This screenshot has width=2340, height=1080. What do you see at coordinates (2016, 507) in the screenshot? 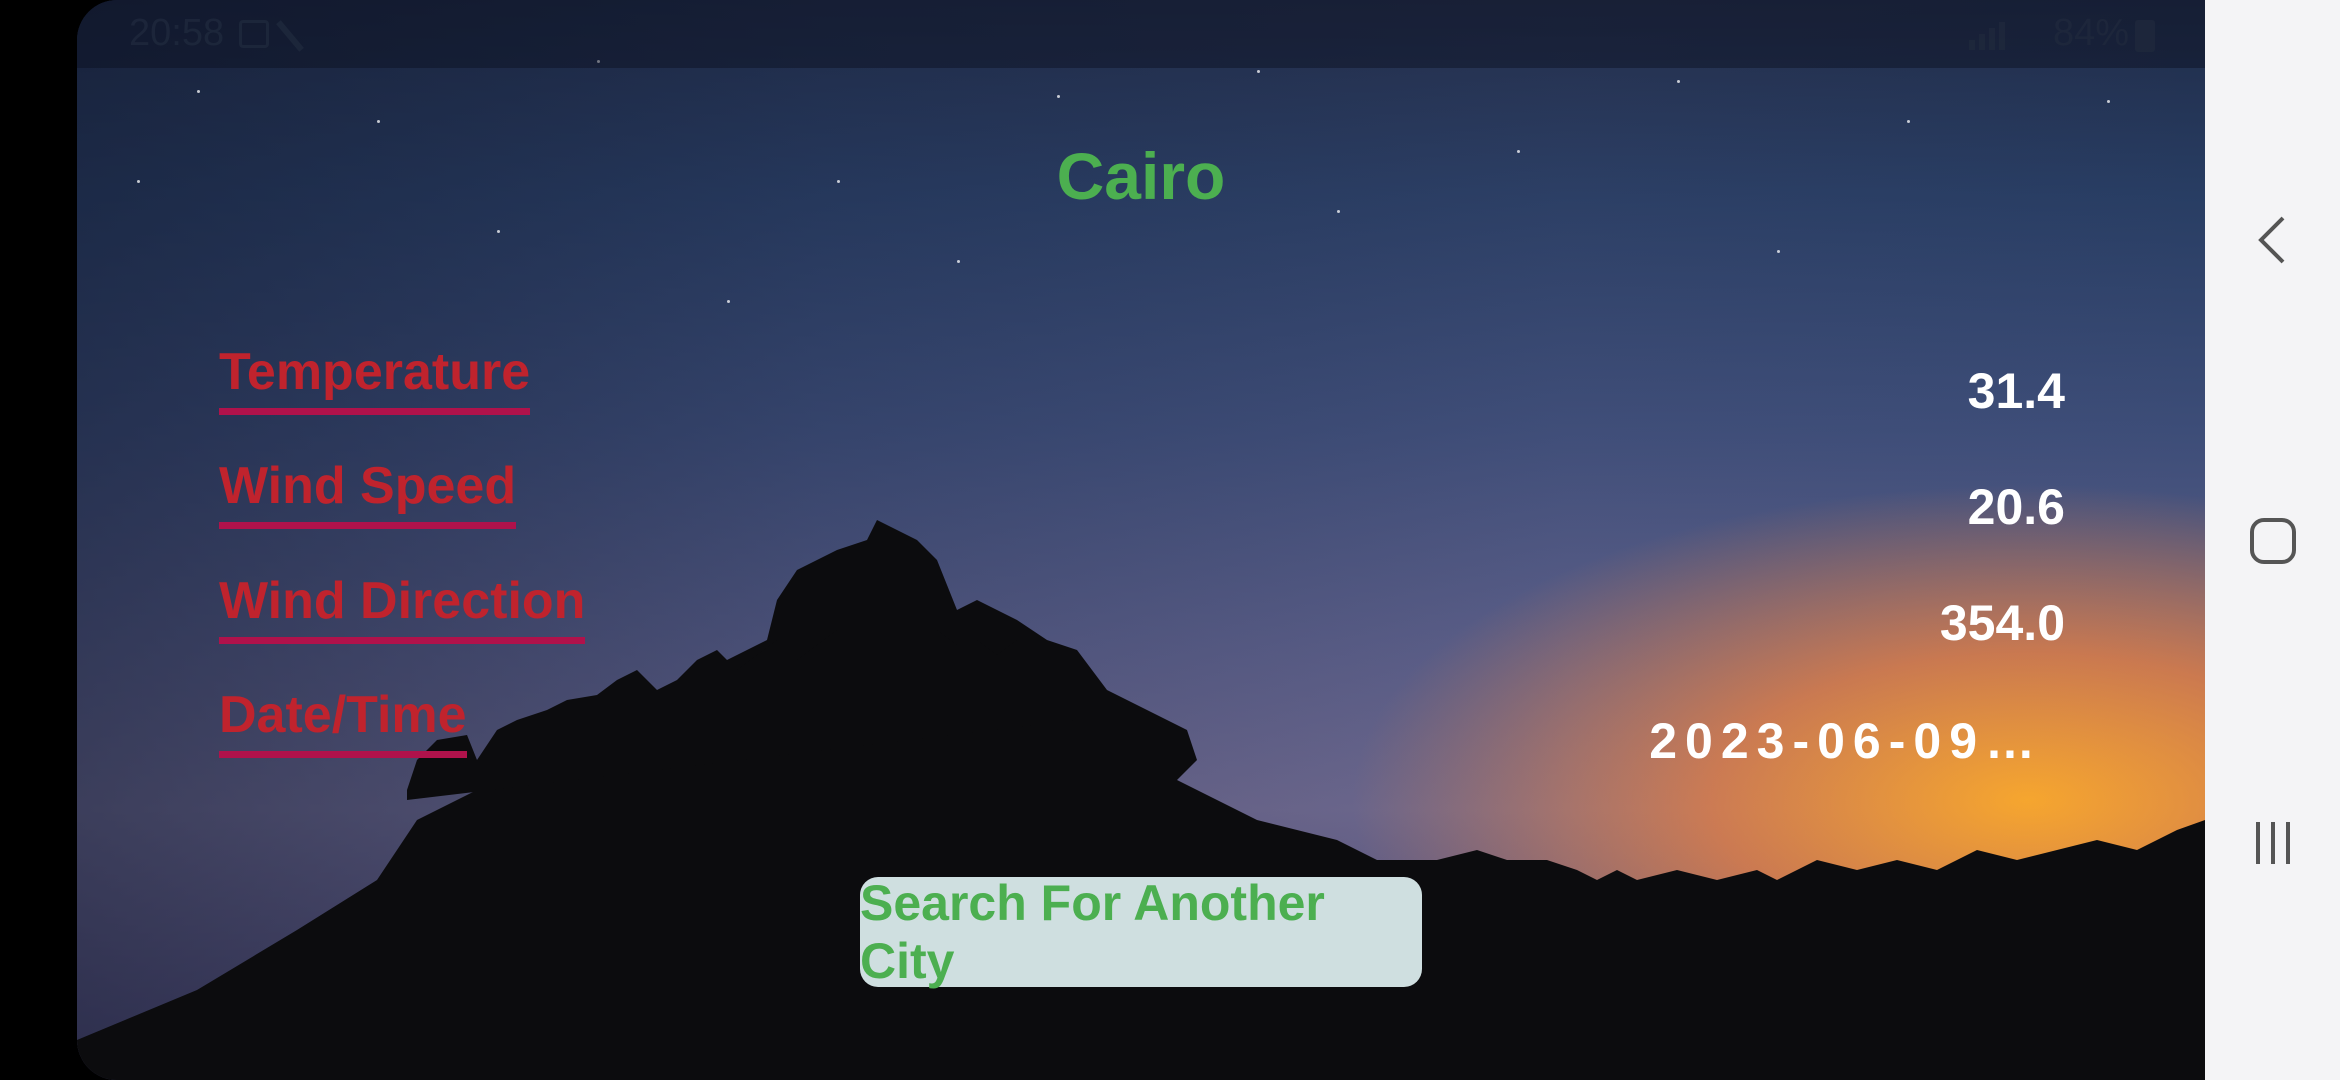
I see `wind-speed-value: 20.6` at bounding box center [2016, 507].